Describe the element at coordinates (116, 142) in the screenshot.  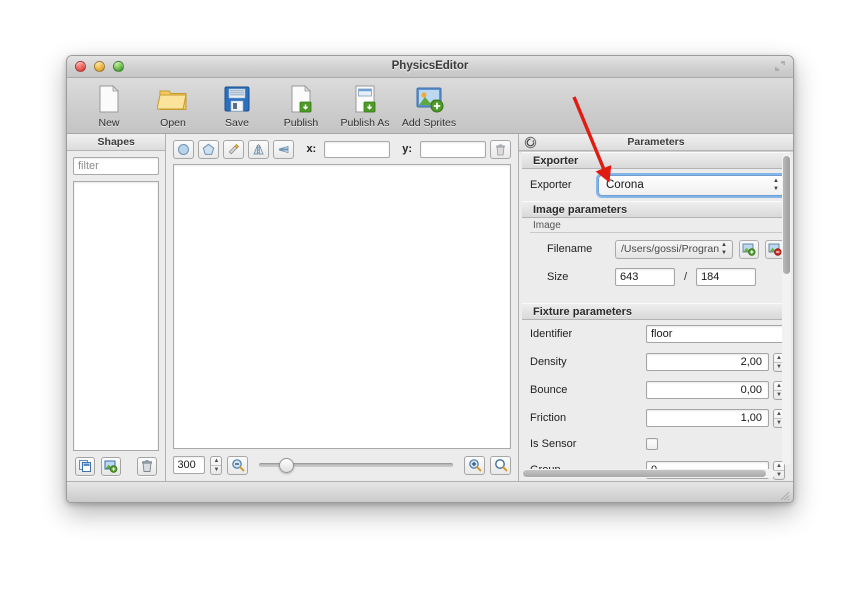
I see `shapes-panel-header: Shapes` at that location.